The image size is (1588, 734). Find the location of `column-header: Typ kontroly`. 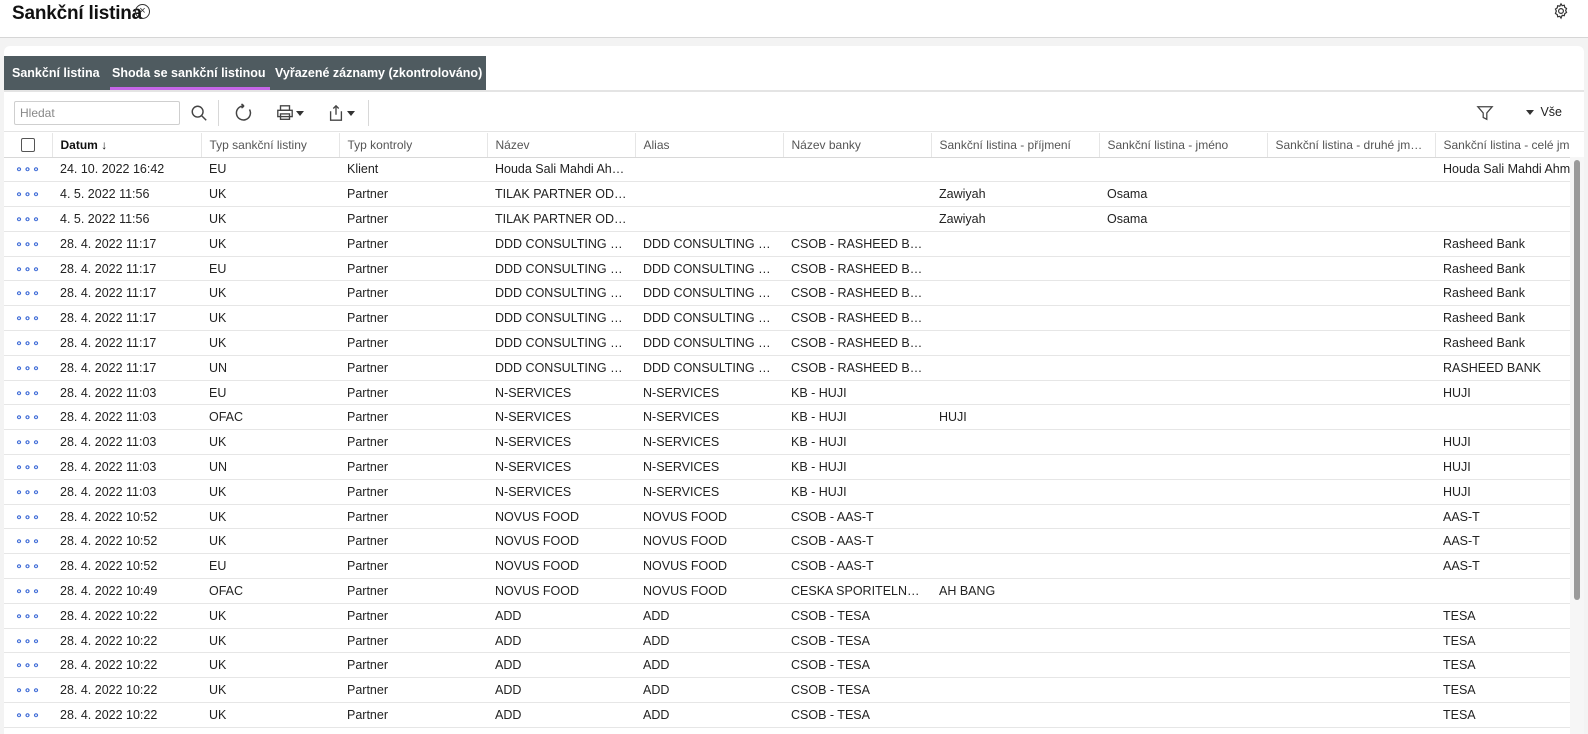

column-header: Typ kontroly is located at coordinates (412, 145).